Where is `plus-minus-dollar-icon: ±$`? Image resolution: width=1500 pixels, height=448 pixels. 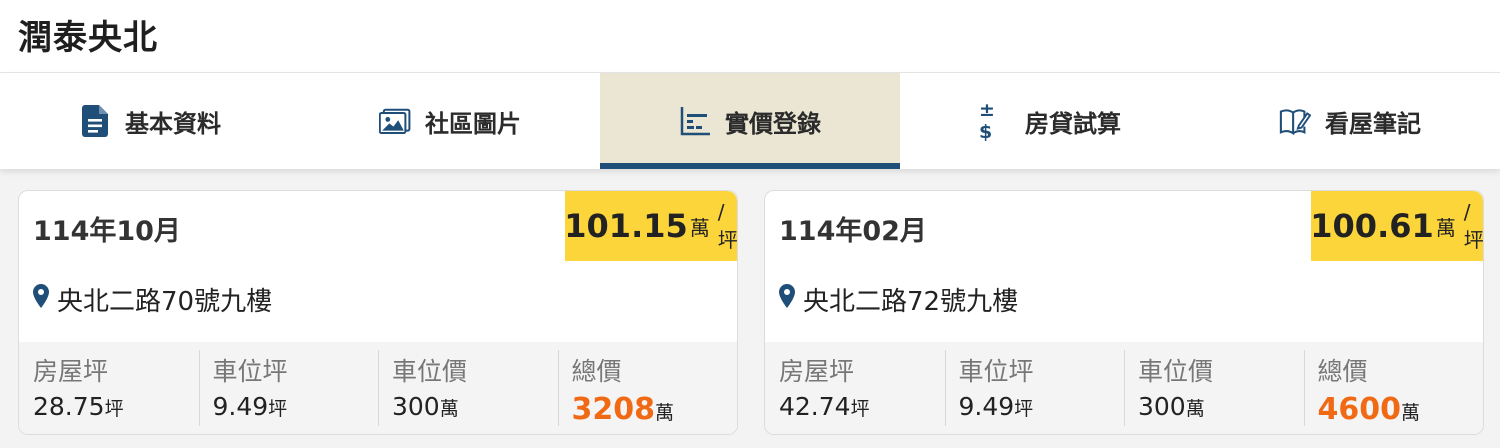 plus-minus-dollar-icon: ±$ is located at coordinates (988, 121).